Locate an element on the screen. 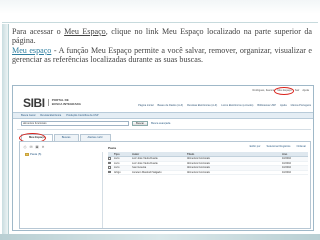 The image size is (320, 240). slide-accent-line is located at coordinates (160, 22).